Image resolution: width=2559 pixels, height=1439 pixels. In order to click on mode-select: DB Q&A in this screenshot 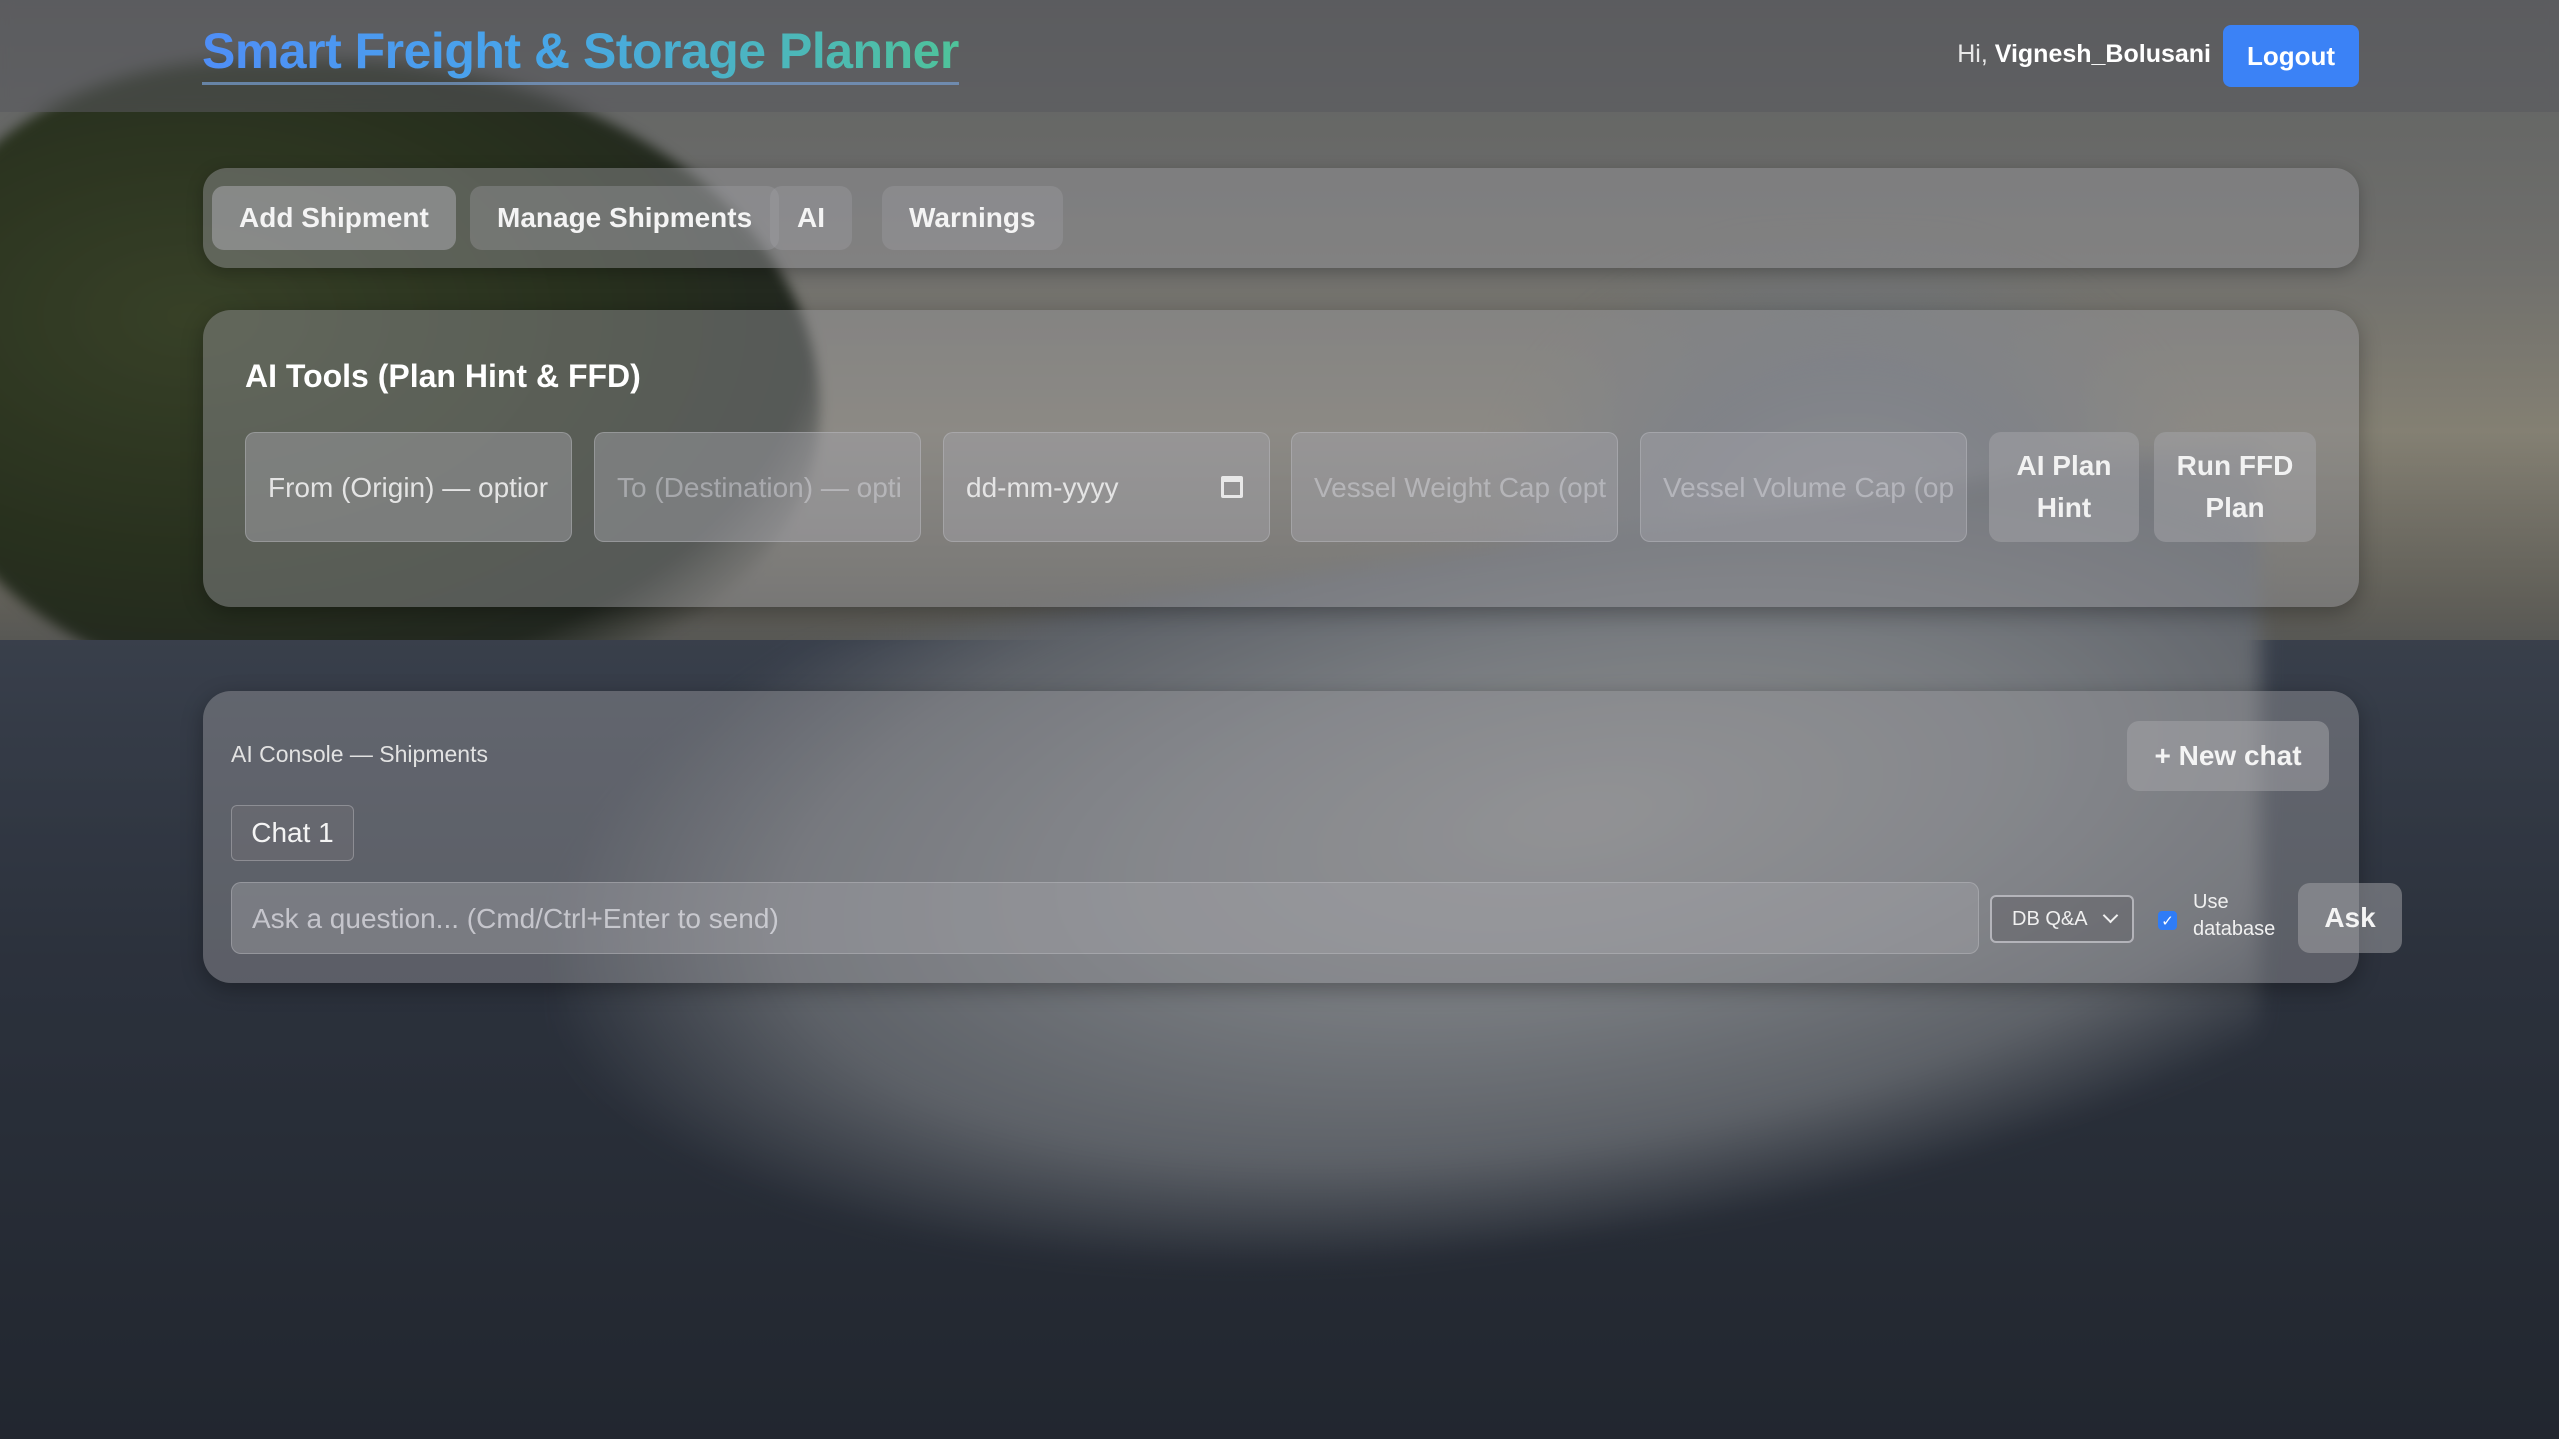, I will do `click(2062, 919)`.